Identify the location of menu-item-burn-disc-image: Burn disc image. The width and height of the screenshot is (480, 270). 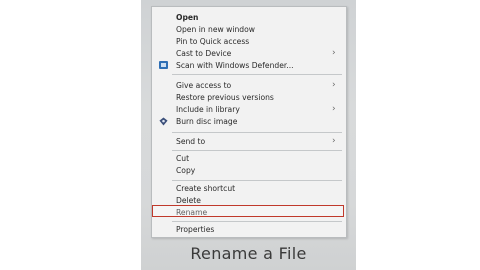
(249, 121).